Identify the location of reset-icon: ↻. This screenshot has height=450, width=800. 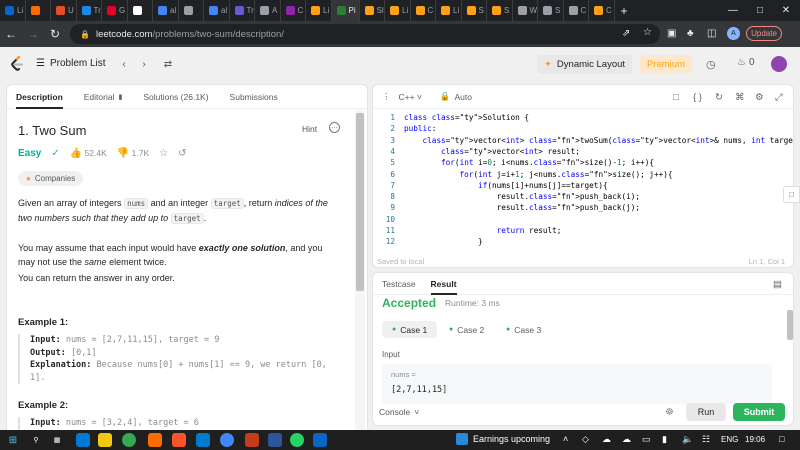
(719, 97).